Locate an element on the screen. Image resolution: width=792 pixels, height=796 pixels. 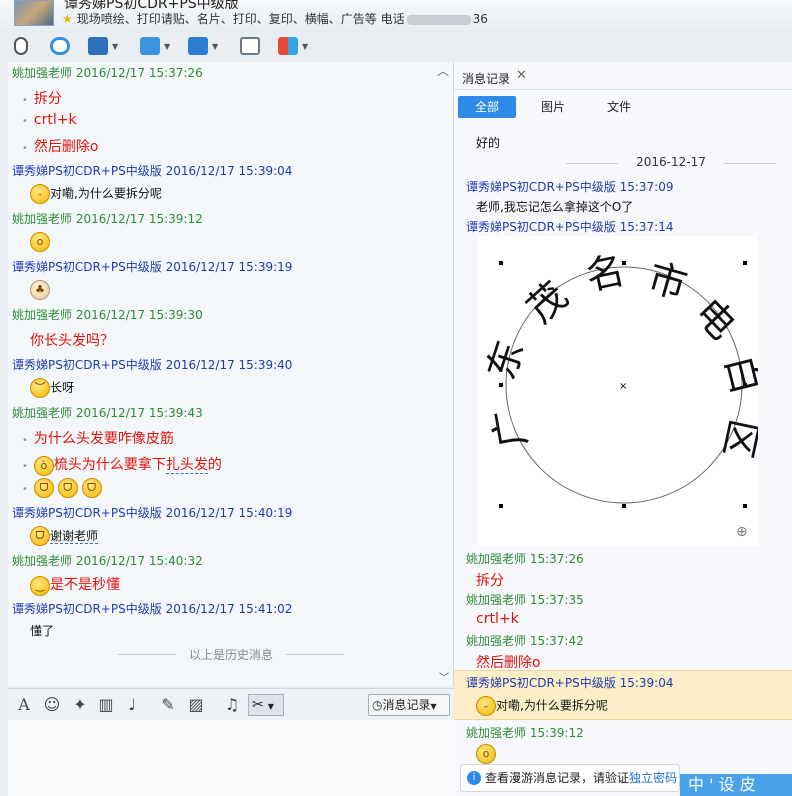
message-header: 谭秀娣PS初CDR+PS中级版 2016/12/17 15:39:04 is located at coordinates (152, 171).